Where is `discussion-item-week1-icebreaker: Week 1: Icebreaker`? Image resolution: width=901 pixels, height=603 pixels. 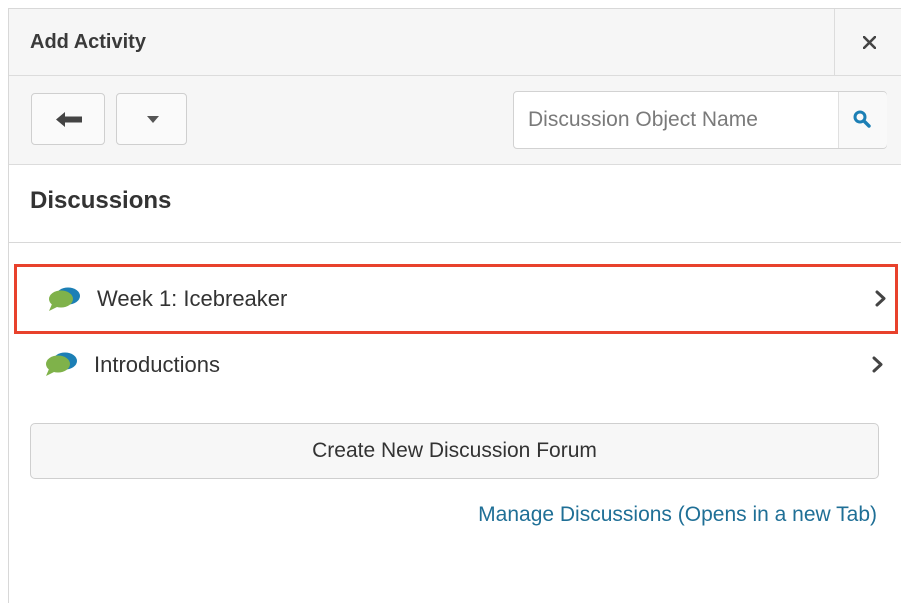 discussion-item-week1-icebreaker: Week 1: Icebreaker is located at coordinates (456, 299).